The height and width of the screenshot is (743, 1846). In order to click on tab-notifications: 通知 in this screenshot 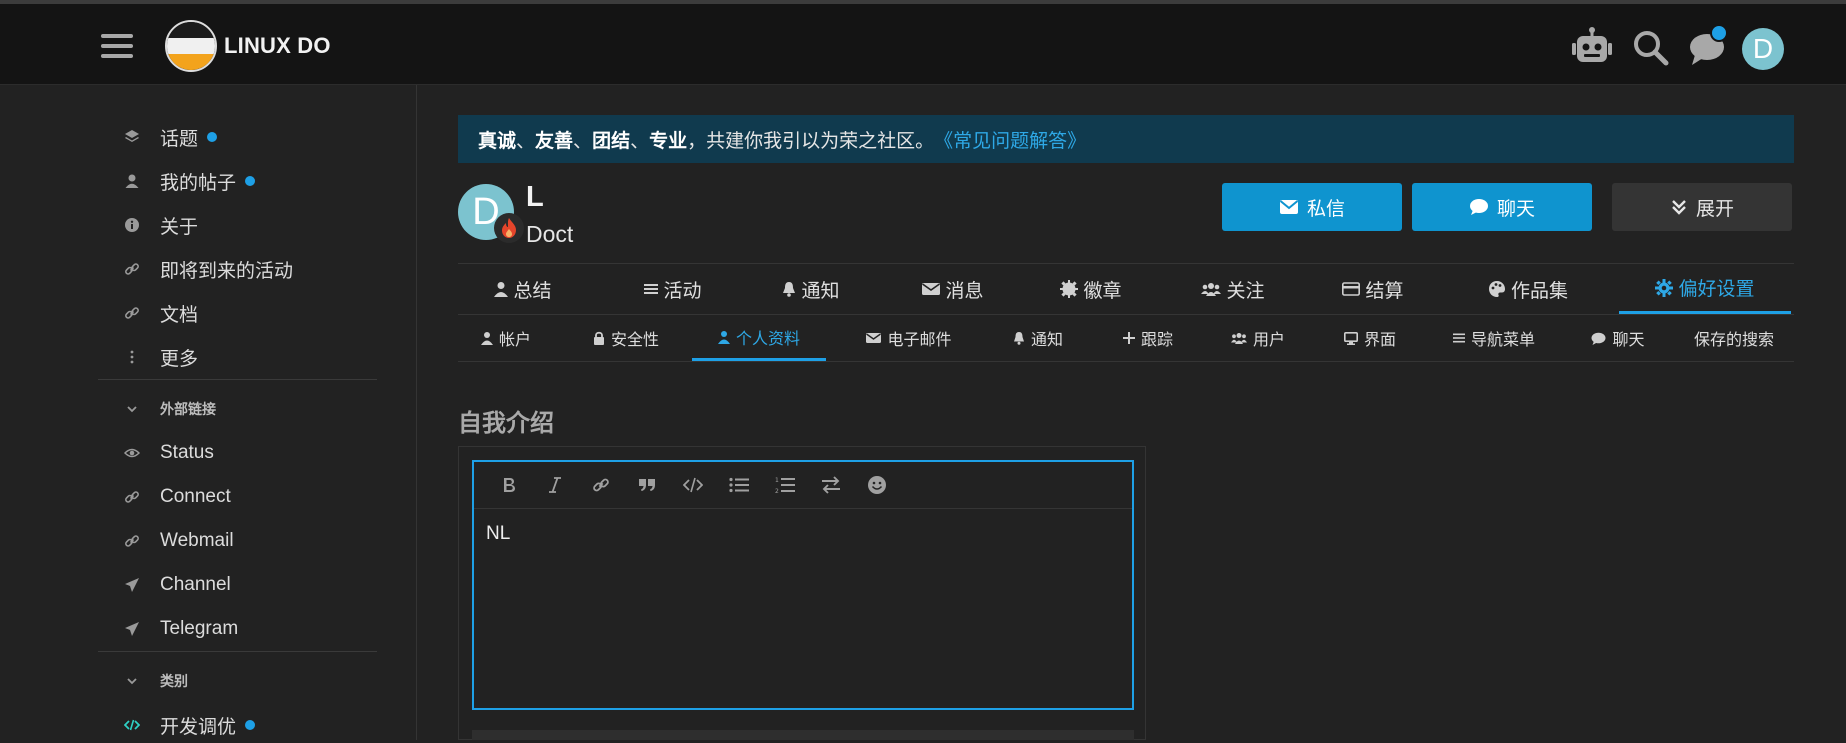, I will do `click(811, 289)`.